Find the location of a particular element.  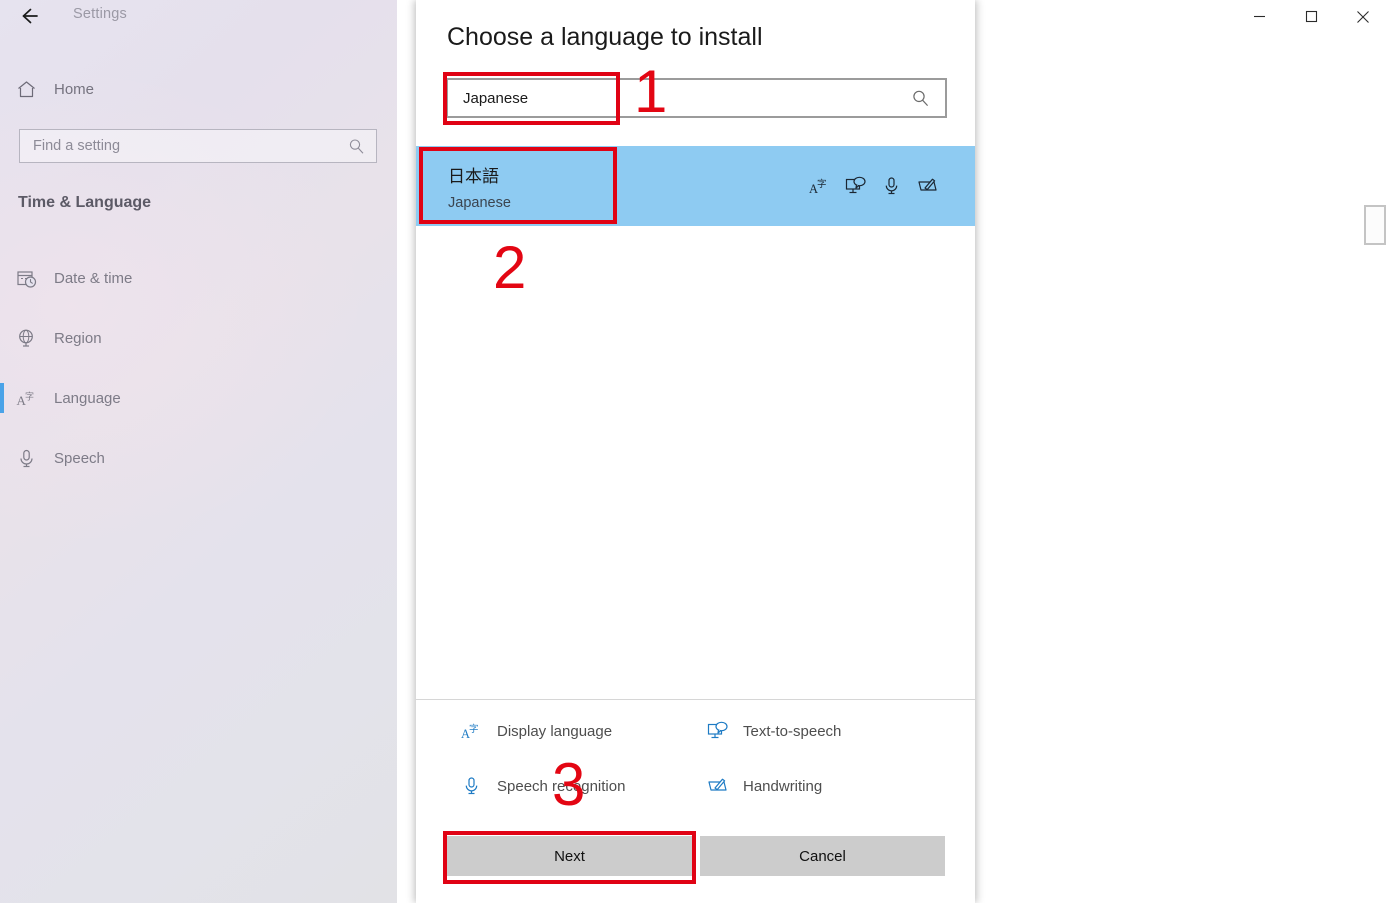

home-icon is located at coordinates (31, 89).